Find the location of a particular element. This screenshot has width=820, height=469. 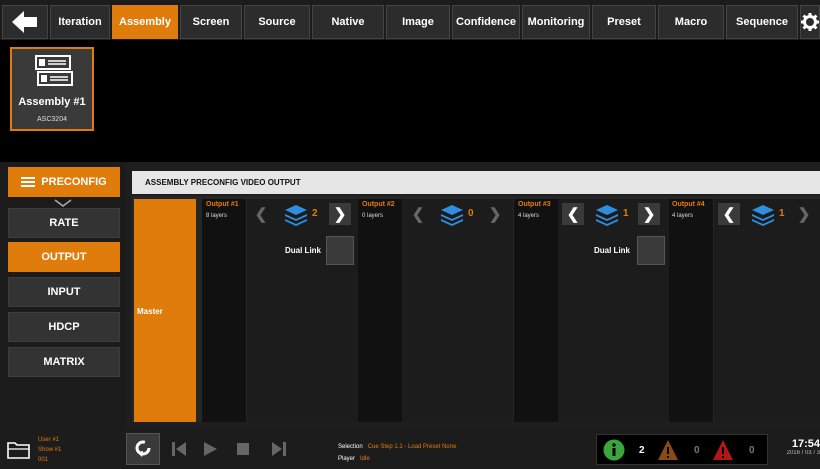

content-header: ASSEMBLY PRECONFIG VIDEO OUTPUT is located at coordinates (476, 182).